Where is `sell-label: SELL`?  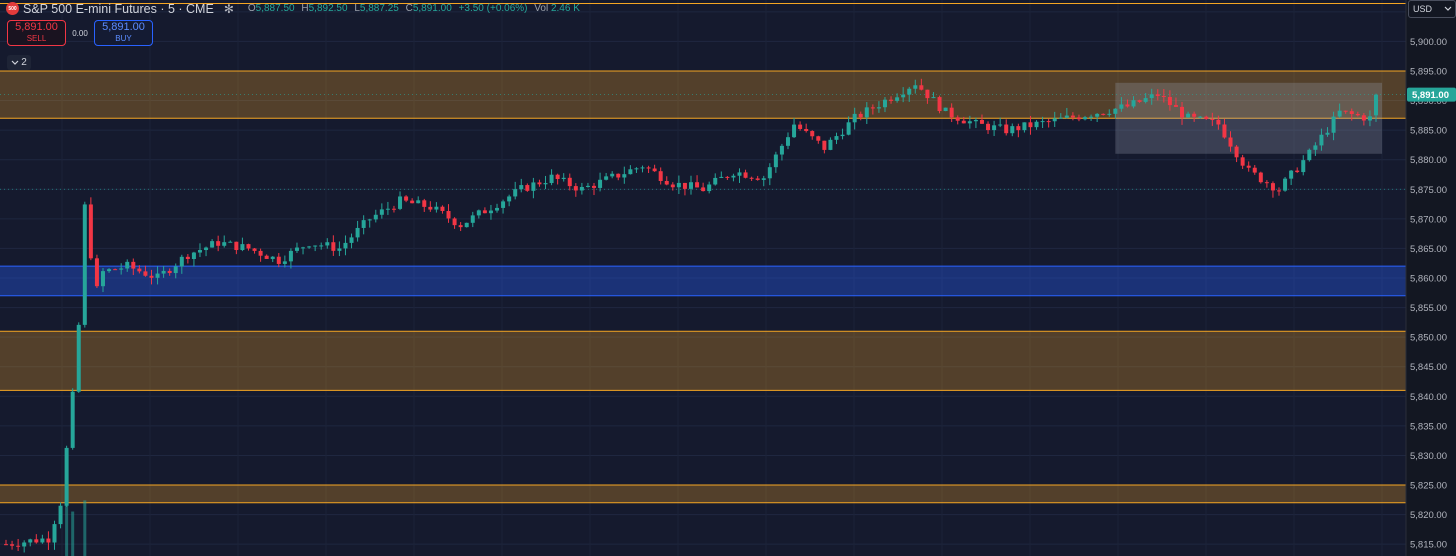
sell-label: SELL is located at coordinates (36, 38).